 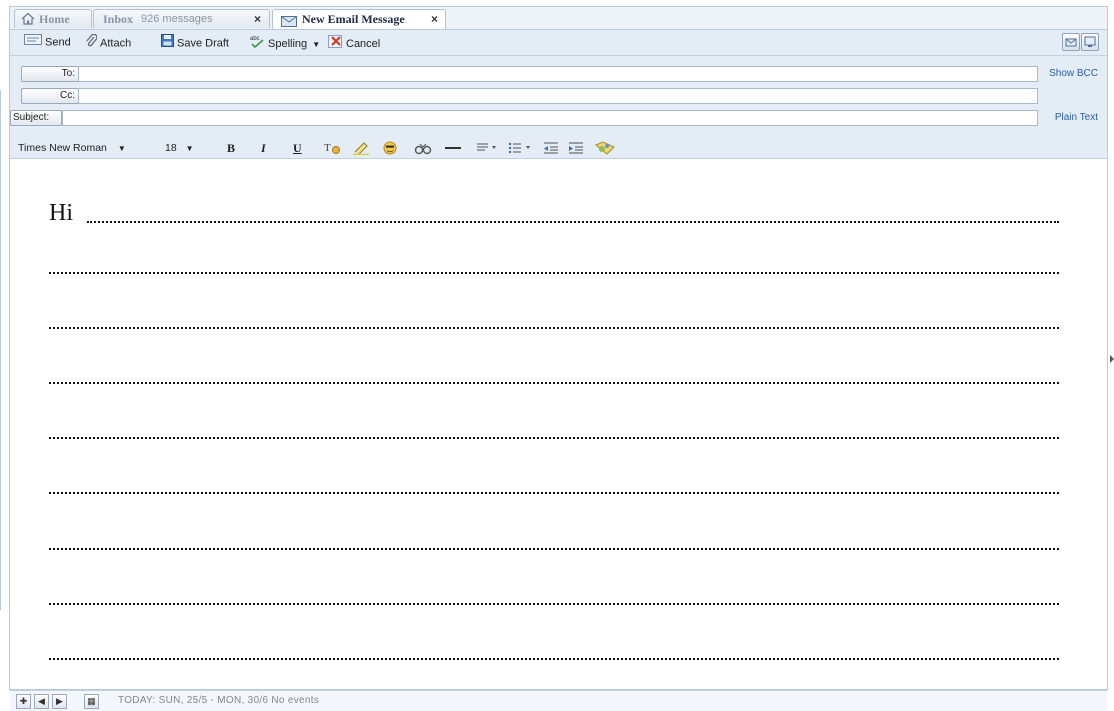 What do you see at coordinates (361, 148) in the screenshot?
I see `highlight-icon` at bounding box center [361, 148].